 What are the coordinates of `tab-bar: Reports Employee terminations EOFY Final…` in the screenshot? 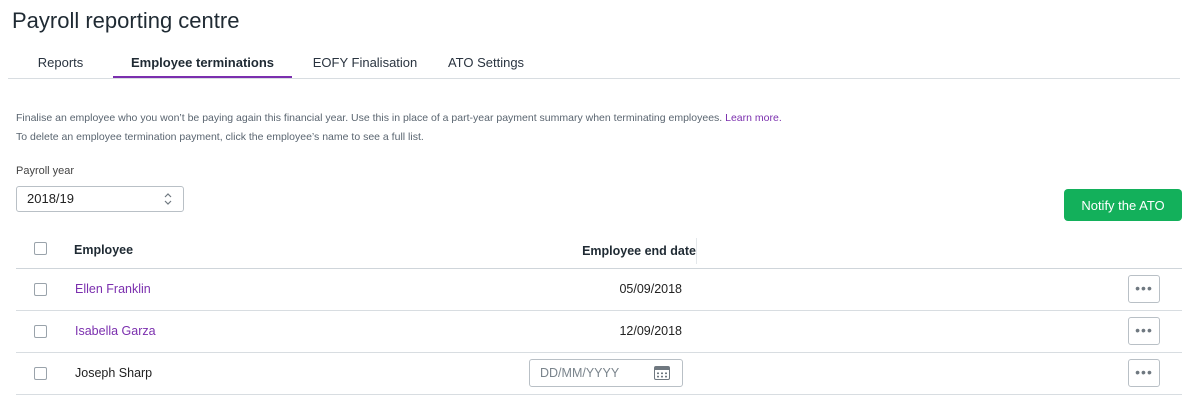 It's located at (594, 65).